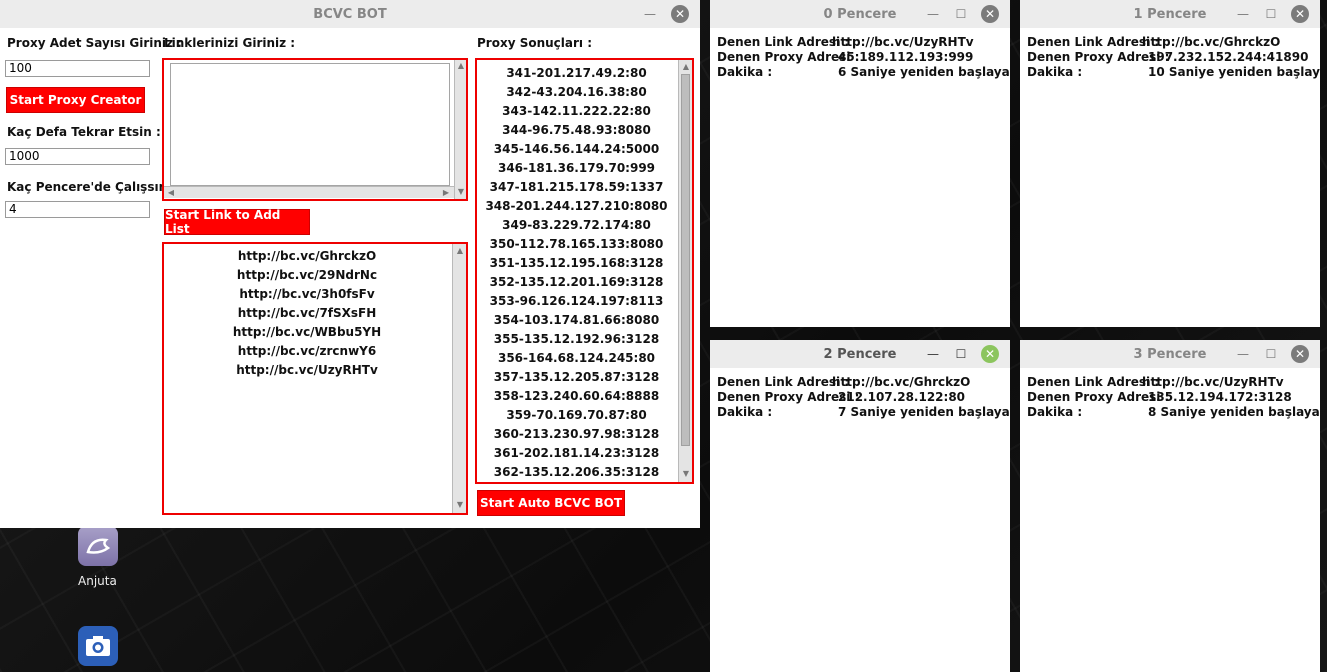  What do you see at coordinates (310, 124) in the screenshot?
I see `link-entry-textarea` at bounding box center [310, 124].